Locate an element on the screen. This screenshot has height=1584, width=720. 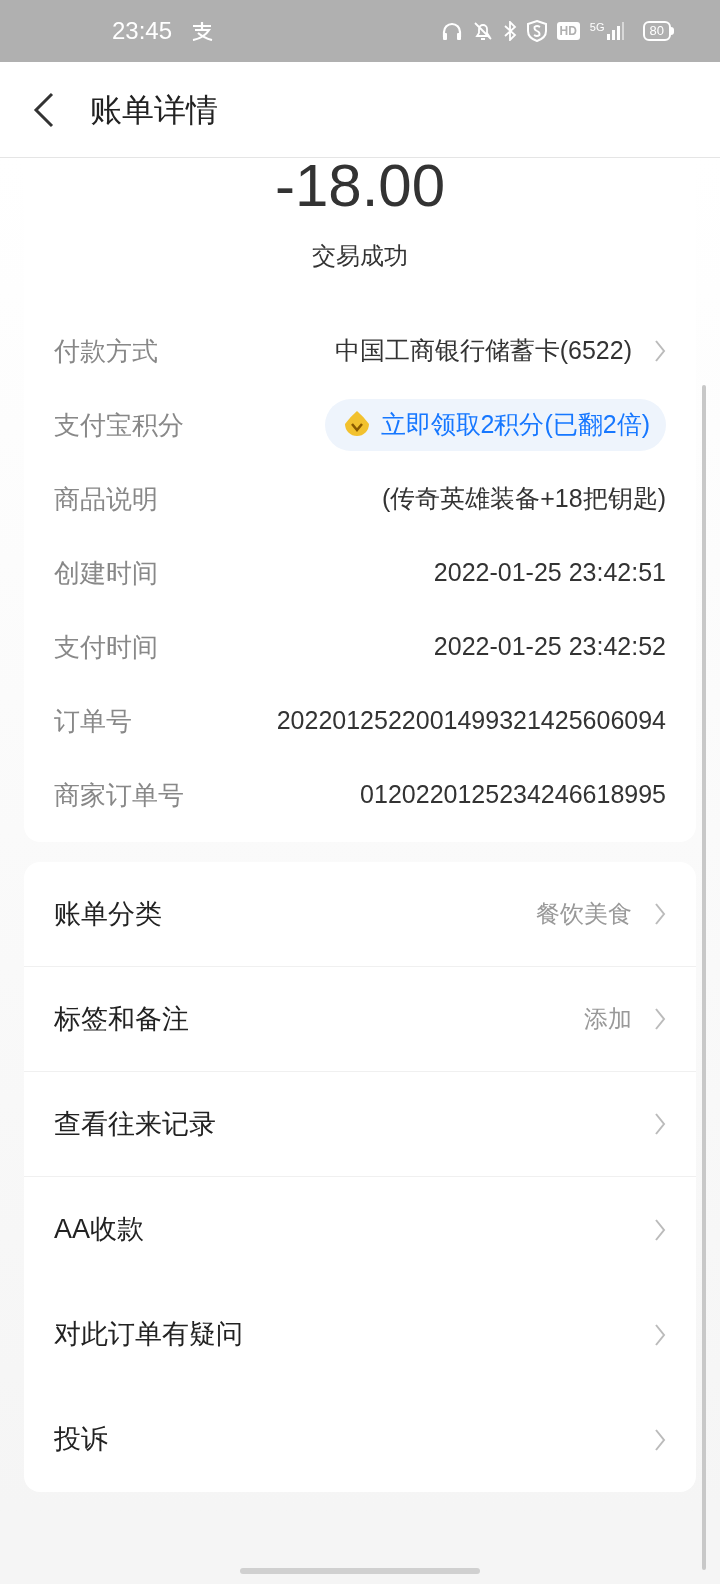
amount: -18.00 is located at coordinates (360, 186).